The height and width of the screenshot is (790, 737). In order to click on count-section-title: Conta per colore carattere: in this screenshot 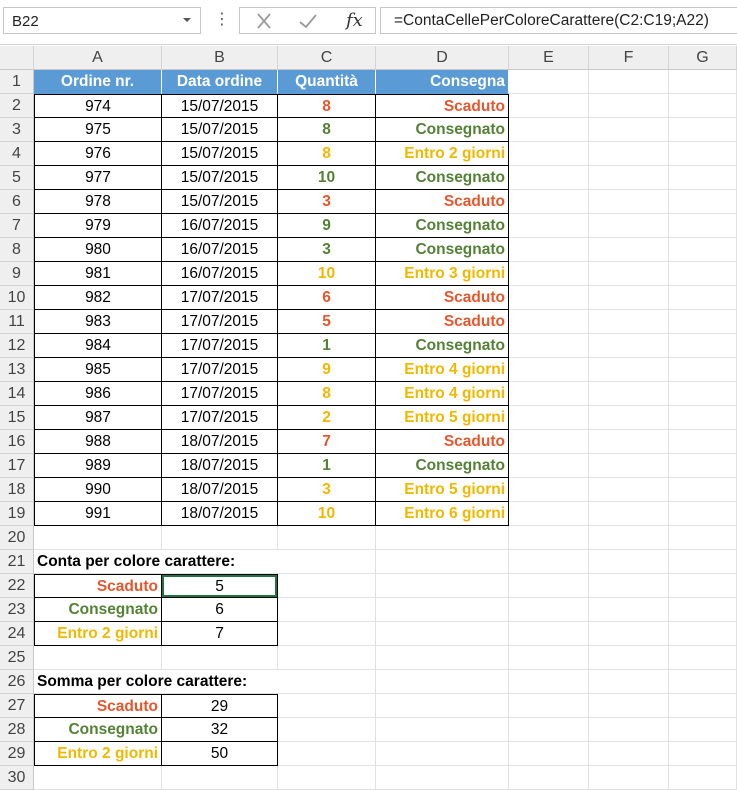, I will do `click(156, 562)`.